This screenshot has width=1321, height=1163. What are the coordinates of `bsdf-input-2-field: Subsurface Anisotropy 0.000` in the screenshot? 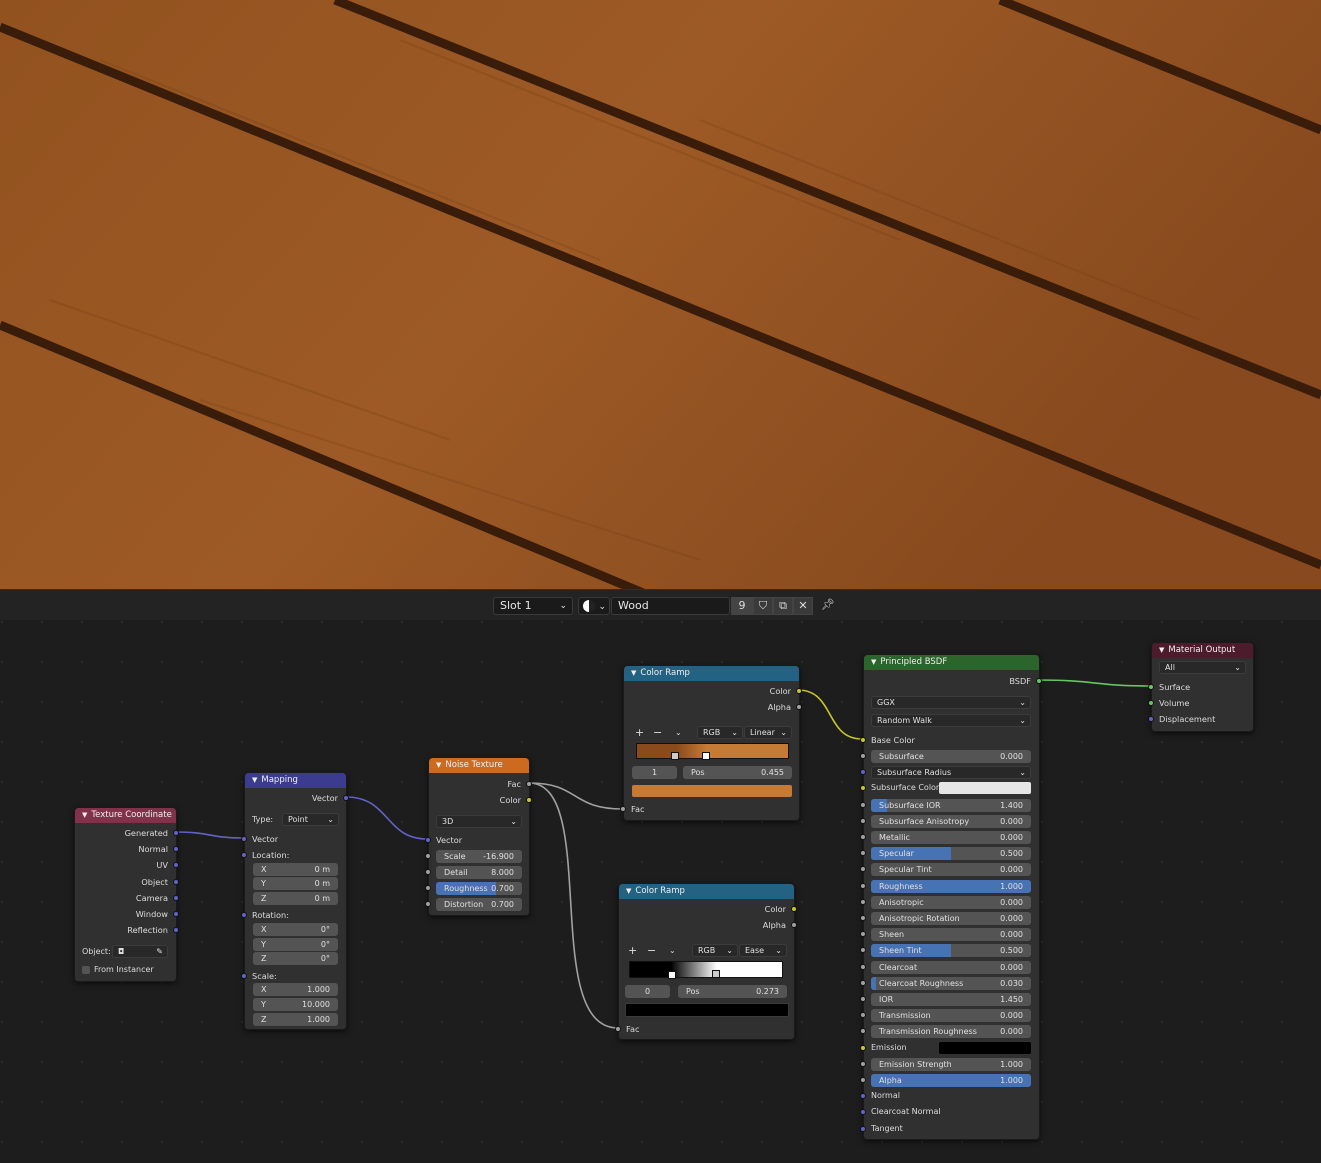 It's located at (951, 821).